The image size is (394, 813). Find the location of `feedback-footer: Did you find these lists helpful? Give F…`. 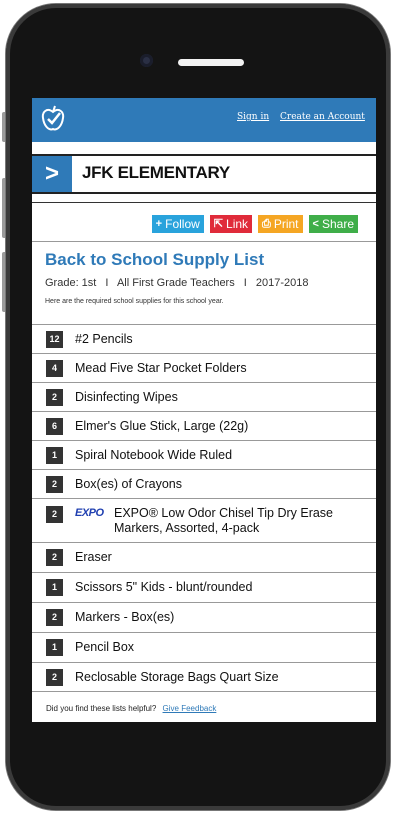

feedback-footer: Did you find these lists helpful? Give F… is located at coordinates (131, 708).